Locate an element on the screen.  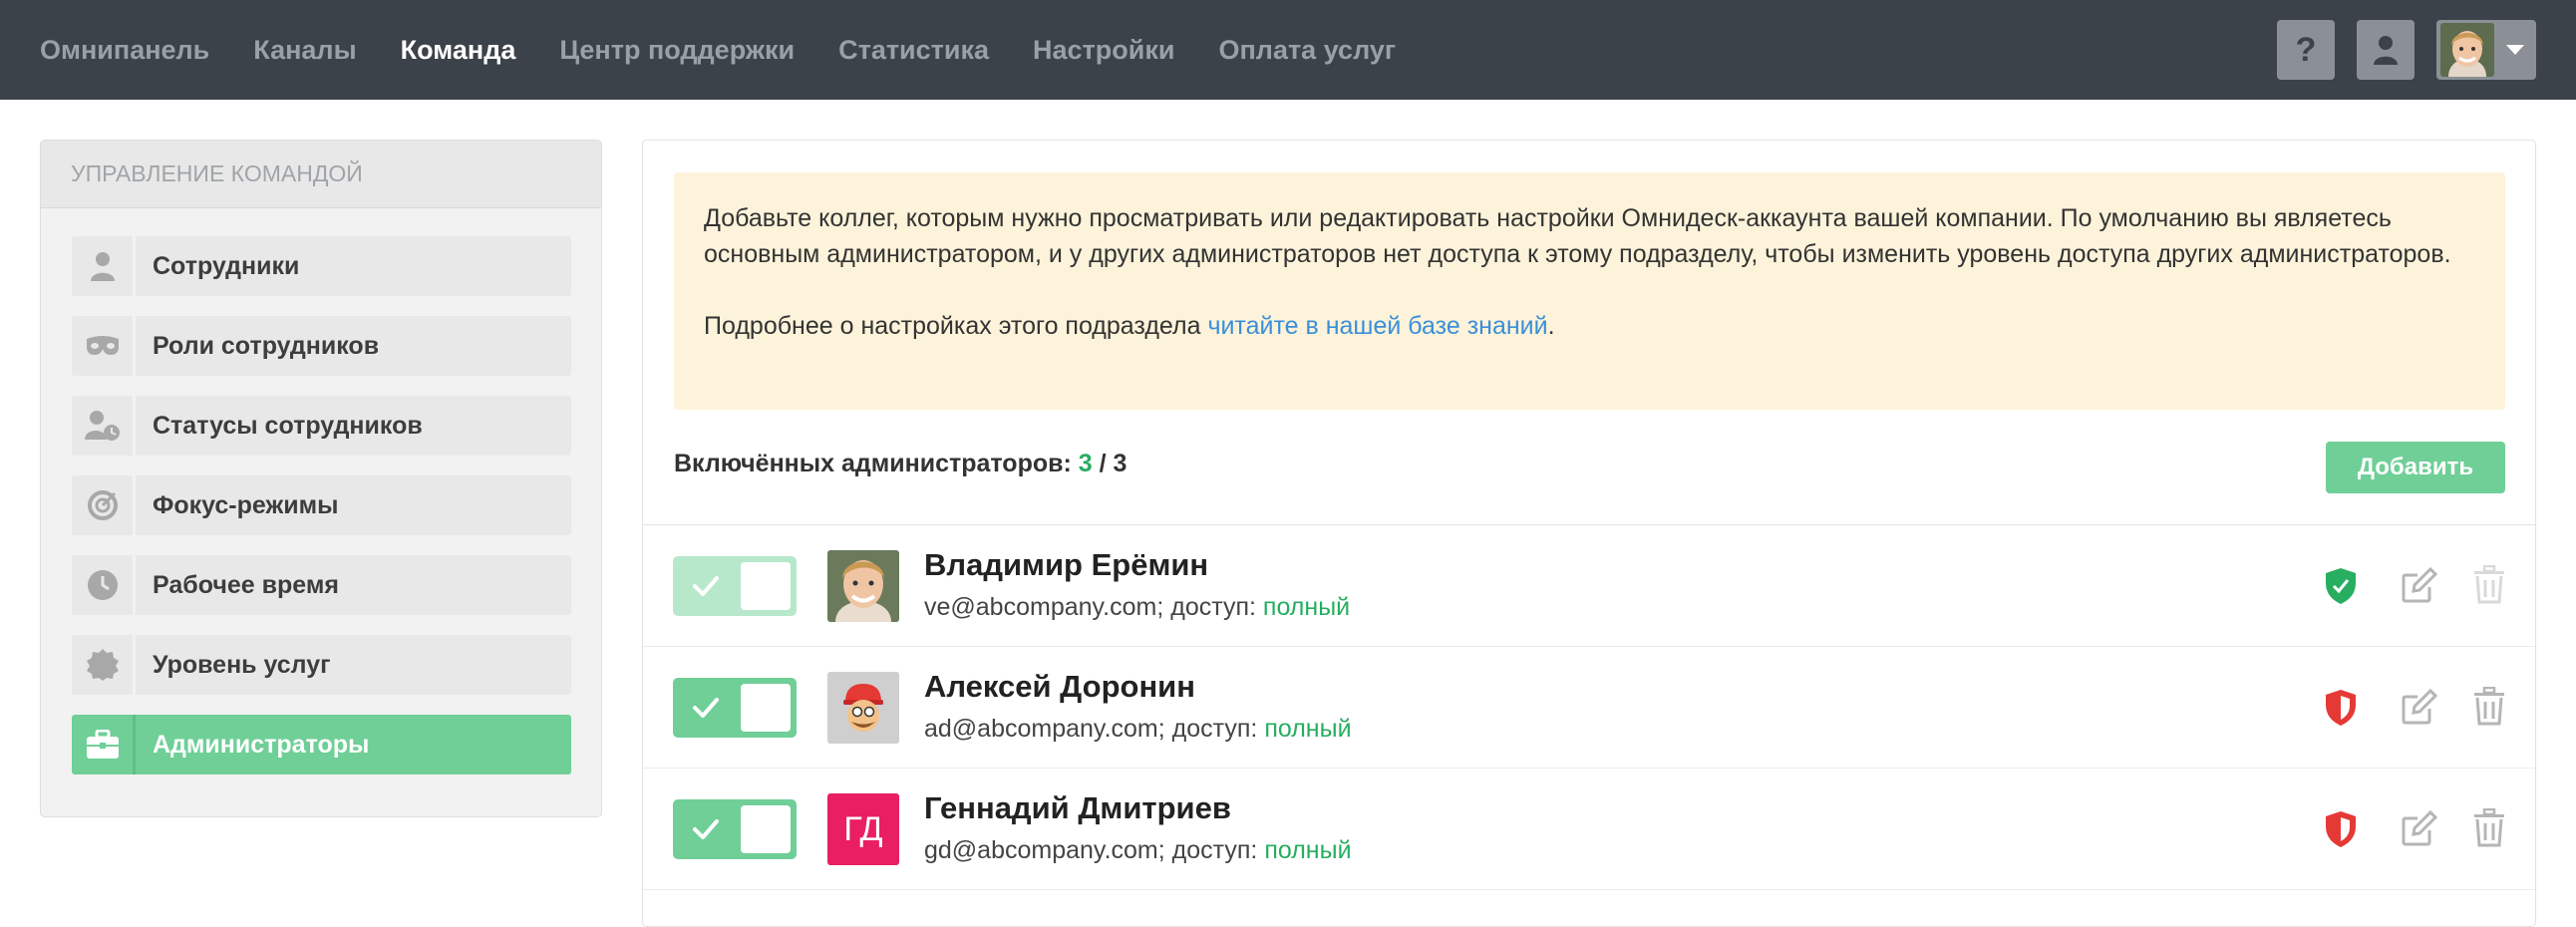
briefcase-icon is located at coordinates (104, 744).